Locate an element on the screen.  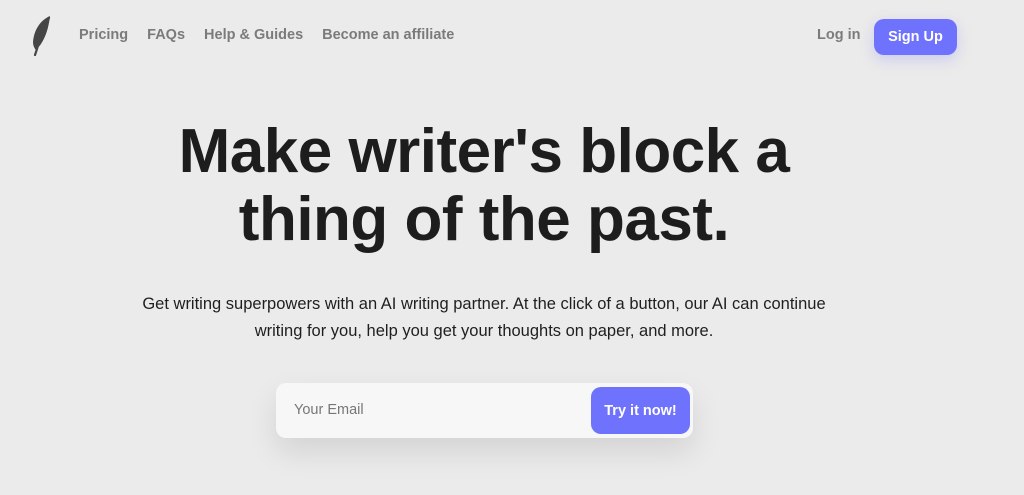
login-link: Log in is located at coordinates (839, 35).